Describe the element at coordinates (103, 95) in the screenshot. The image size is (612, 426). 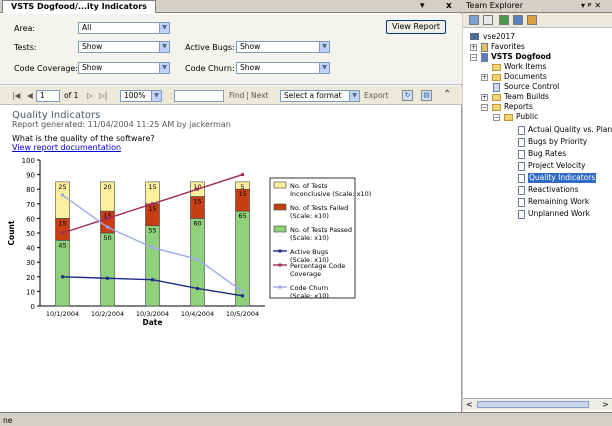
I see `last-page-button: ▷|` at that location.